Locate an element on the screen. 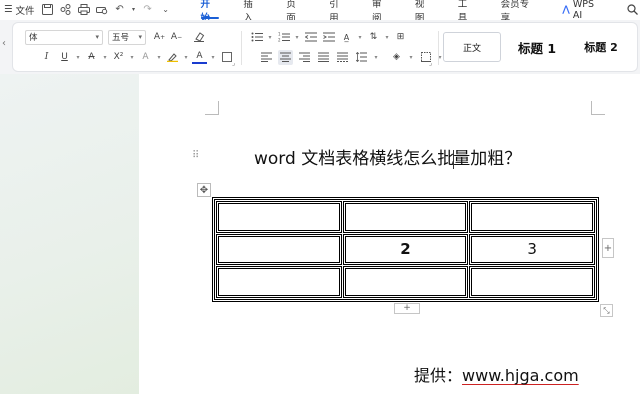 The height and width of the screenshot is (394, 640). font-size-select: 五号 ▾ is located at coordinates (127, 37).